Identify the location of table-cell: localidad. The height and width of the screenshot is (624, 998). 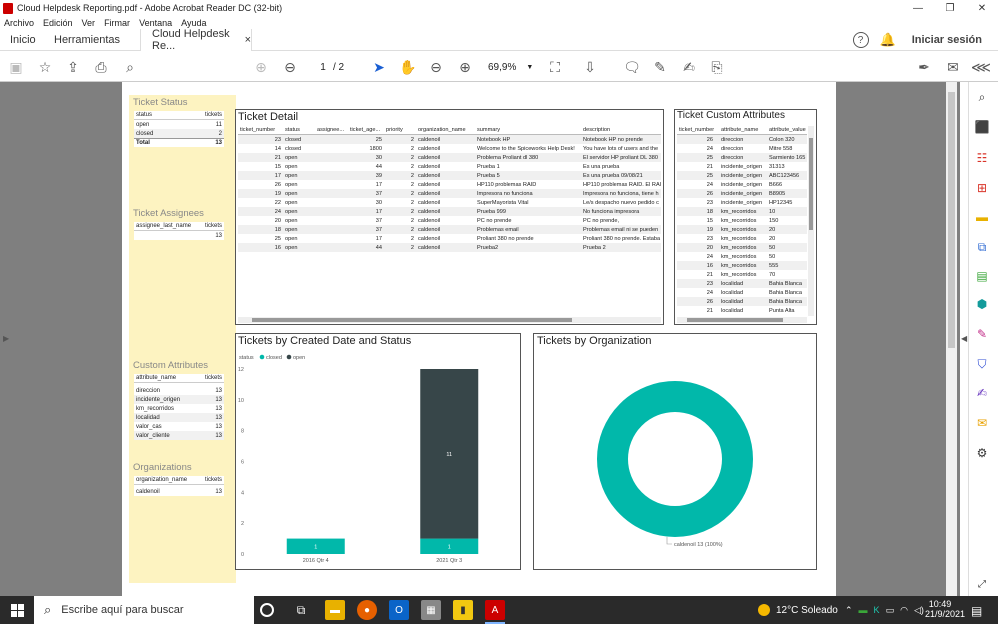
(148, 418).